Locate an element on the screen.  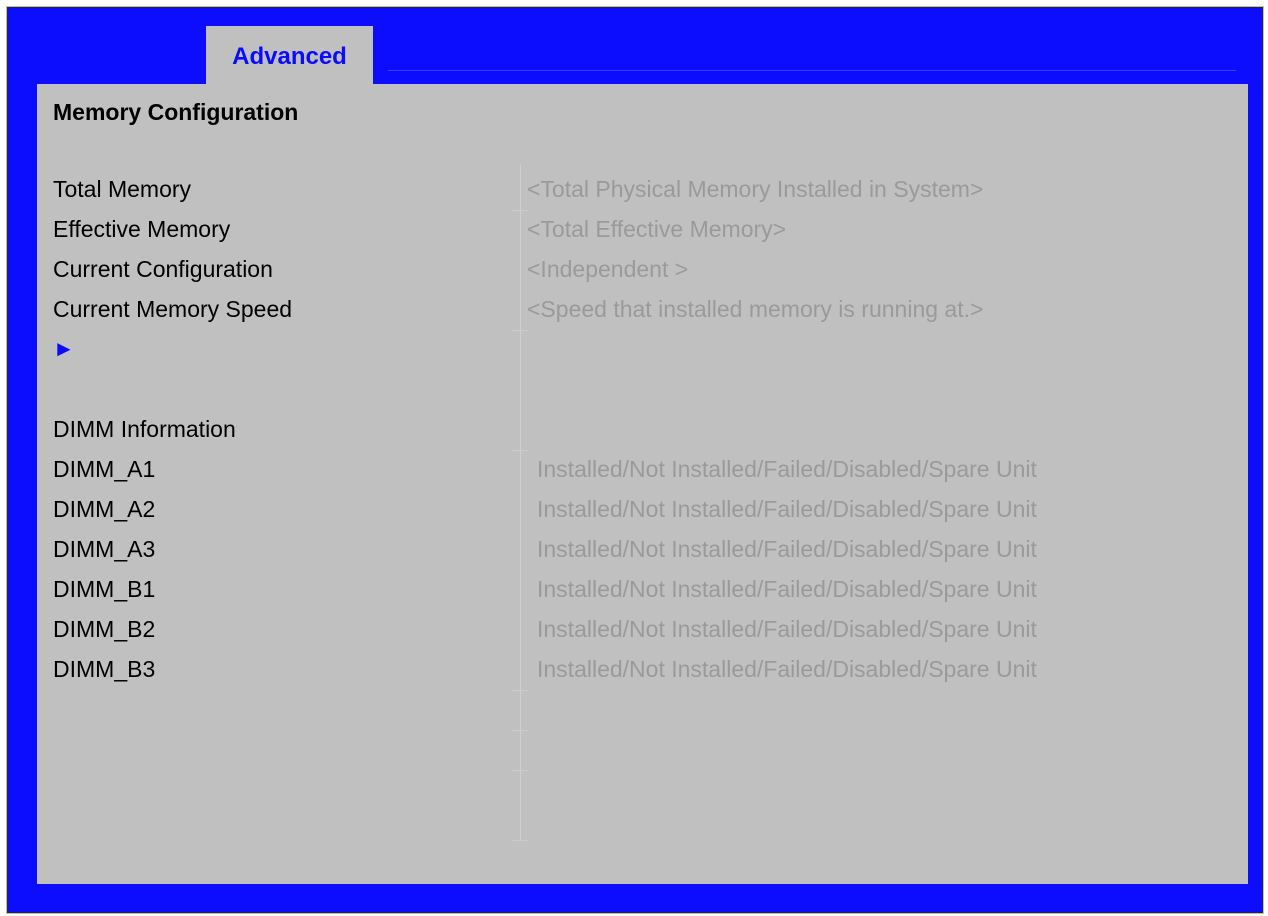
current-memory-speed-label: Current Memory Speed is located at coordinates (173, 309).